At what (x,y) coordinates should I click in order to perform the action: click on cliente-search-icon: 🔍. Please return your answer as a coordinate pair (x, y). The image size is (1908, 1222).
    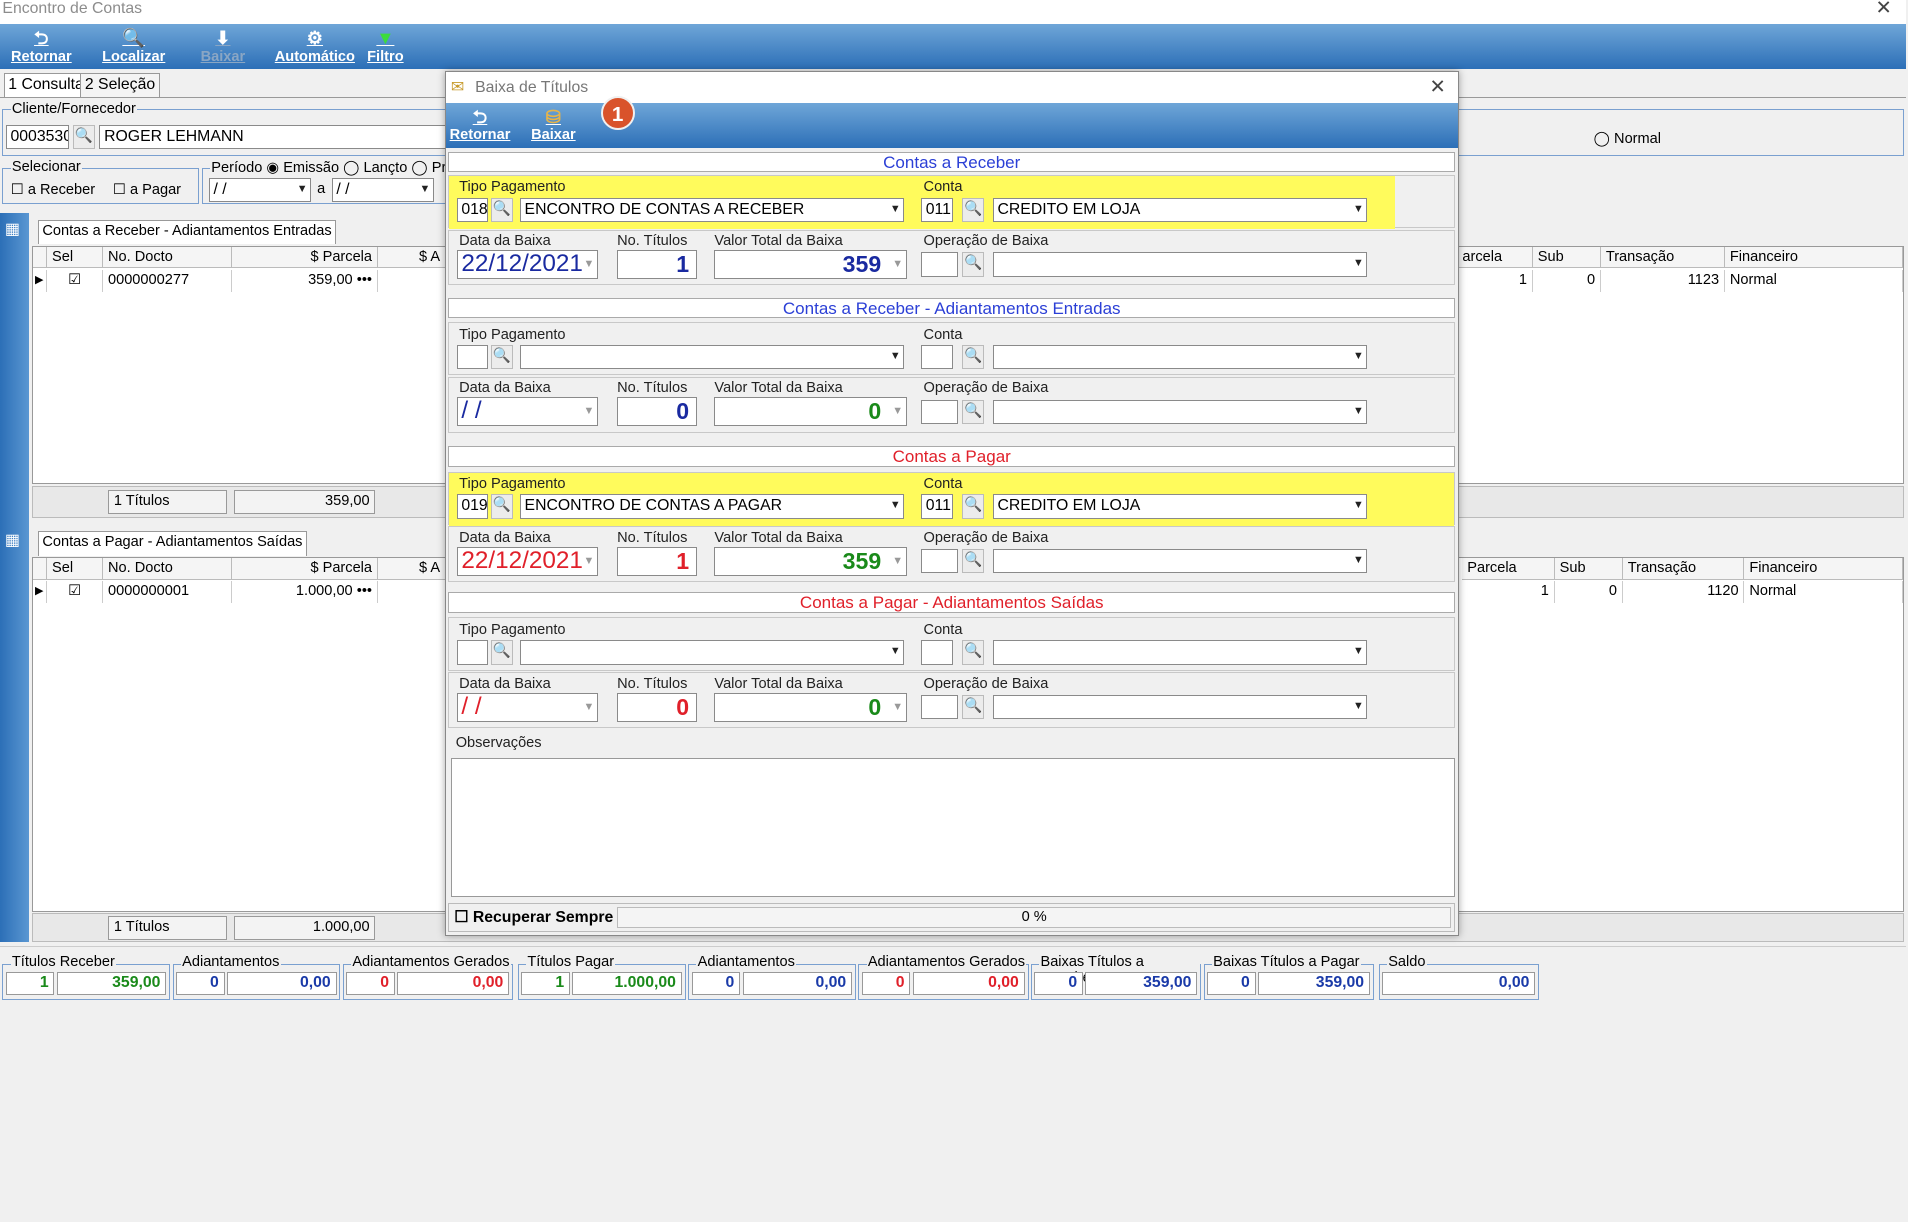
    Looking at the image, I should click on (83, 137).